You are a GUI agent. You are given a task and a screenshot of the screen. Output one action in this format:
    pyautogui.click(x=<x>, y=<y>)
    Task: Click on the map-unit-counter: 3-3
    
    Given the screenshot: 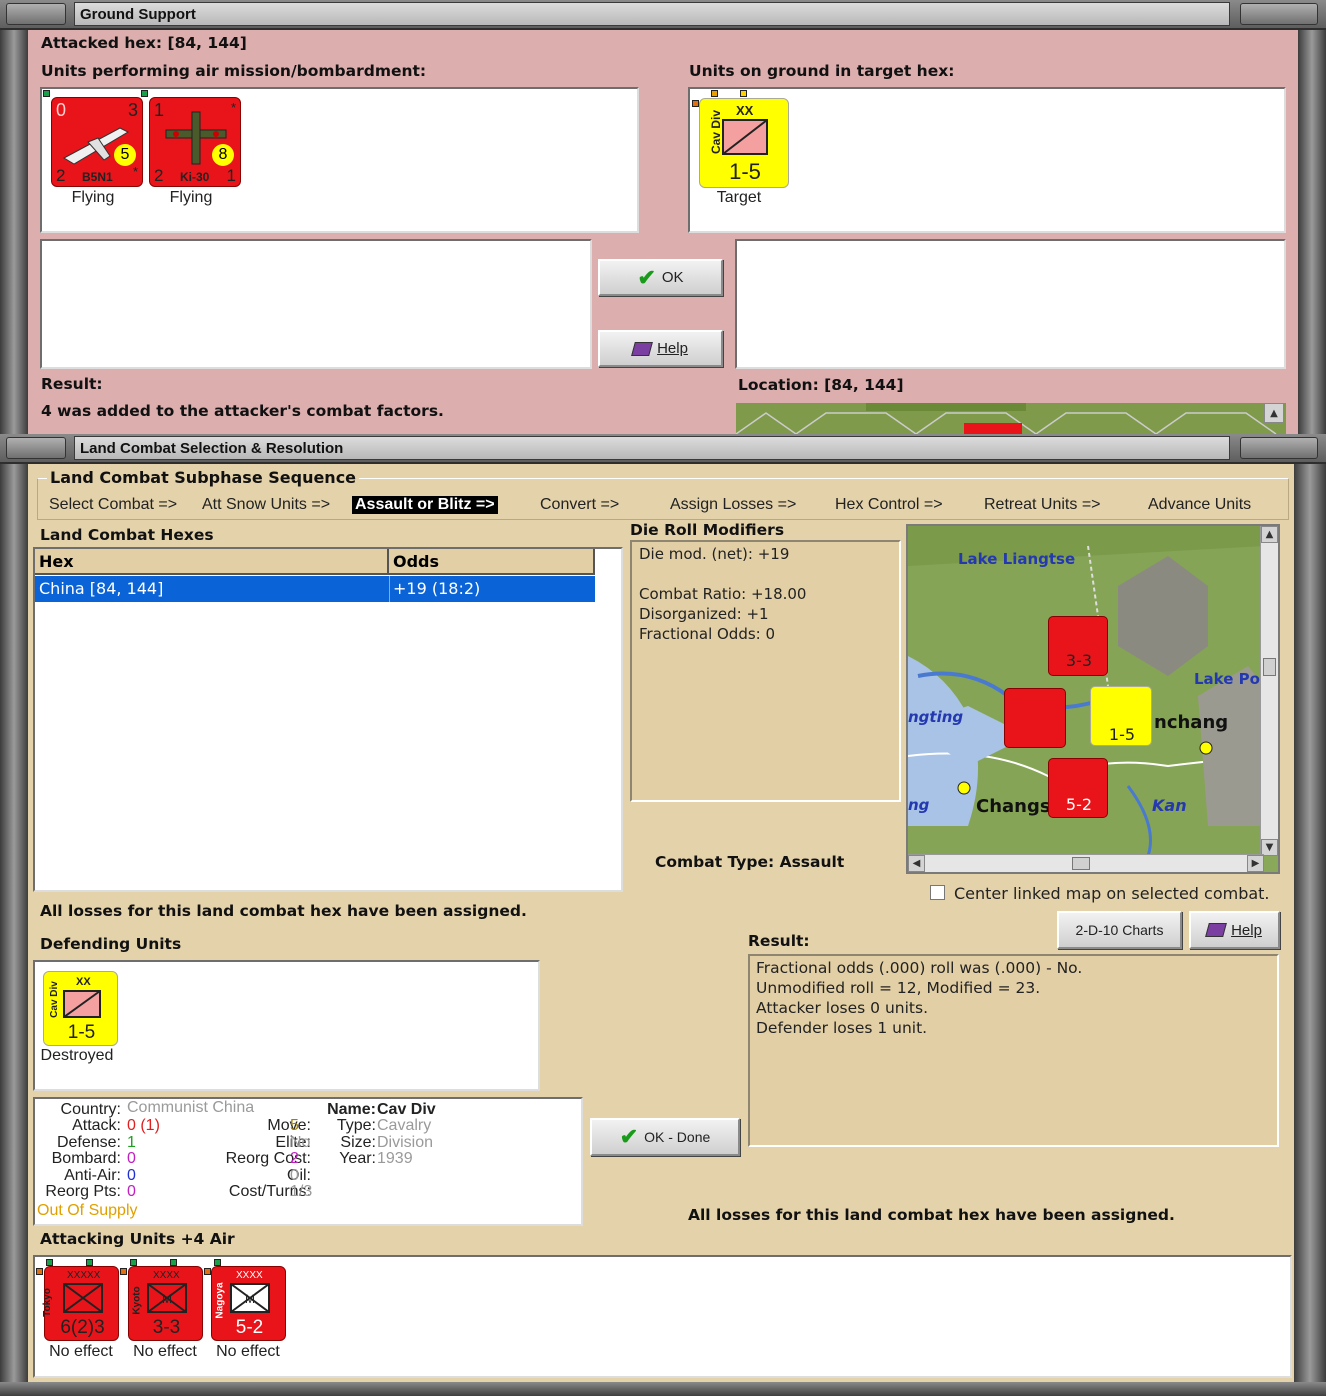 What is the action you would take?
    pyautogui.click(x=1078, y=646)
    